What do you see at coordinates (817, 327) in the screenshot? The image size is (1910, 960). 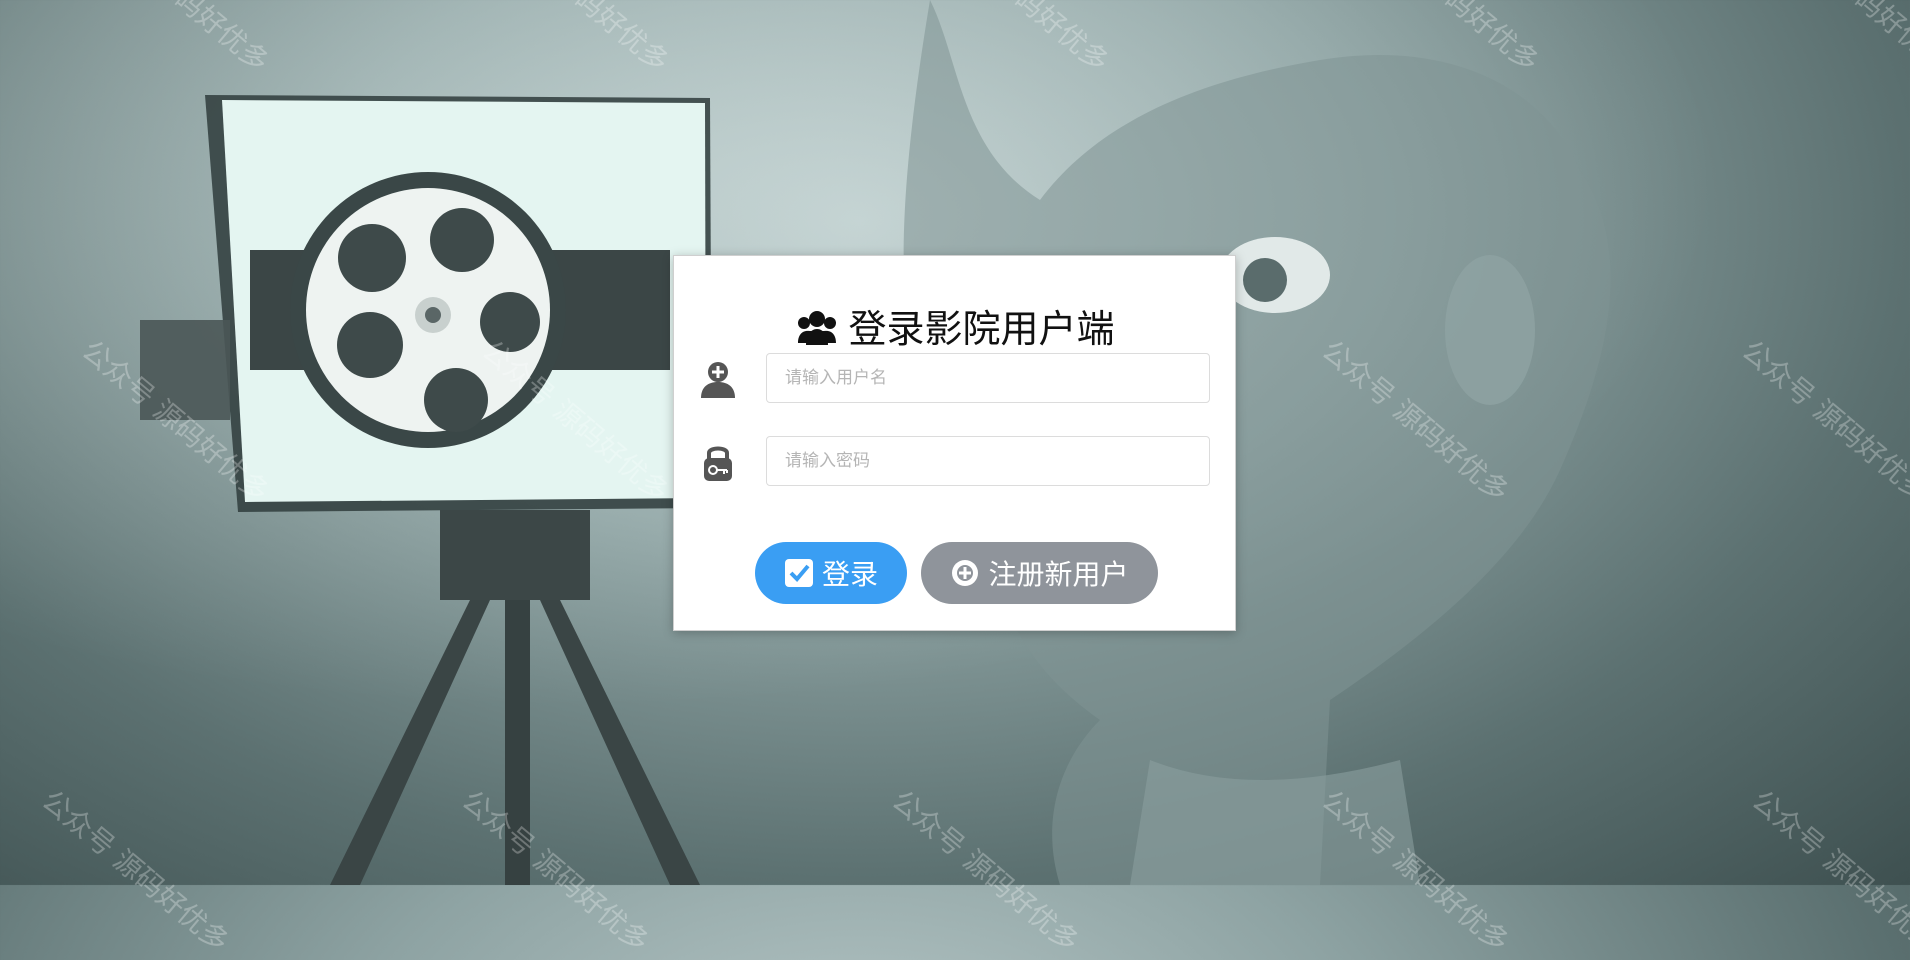 I see `users-group-icon` at bounding box center [817, 327].